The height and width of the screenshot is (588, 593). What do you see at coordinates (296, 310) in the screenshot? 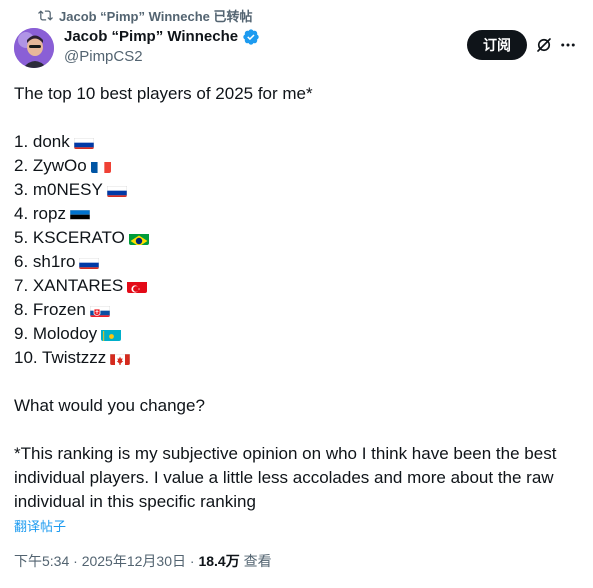
I see `list-item: 8. Frozen` at bounding box center [296, 310].